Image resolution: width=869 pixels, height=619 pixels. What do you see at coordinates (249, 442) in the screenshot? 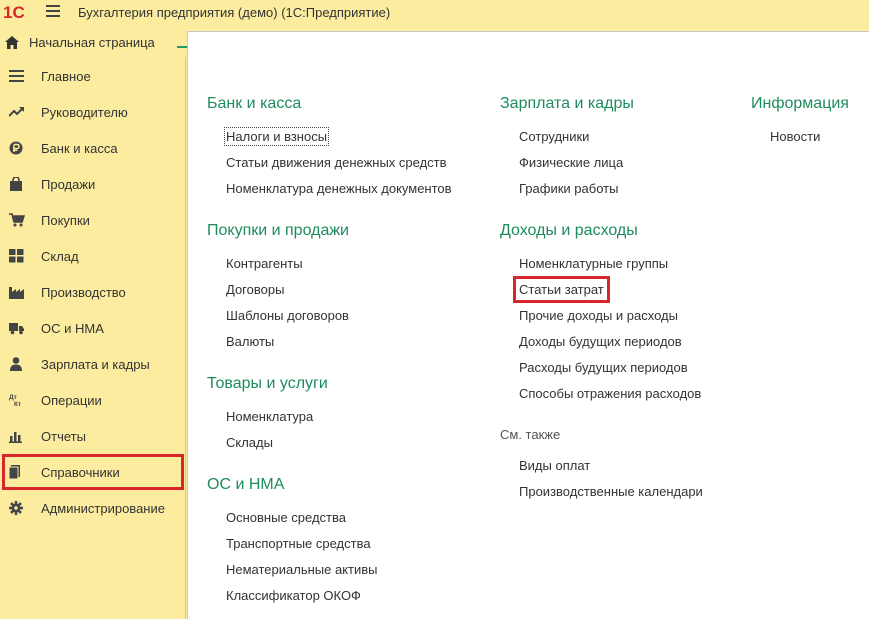
I see `link-warehouses: Склады` at bounding box center [249, 442].